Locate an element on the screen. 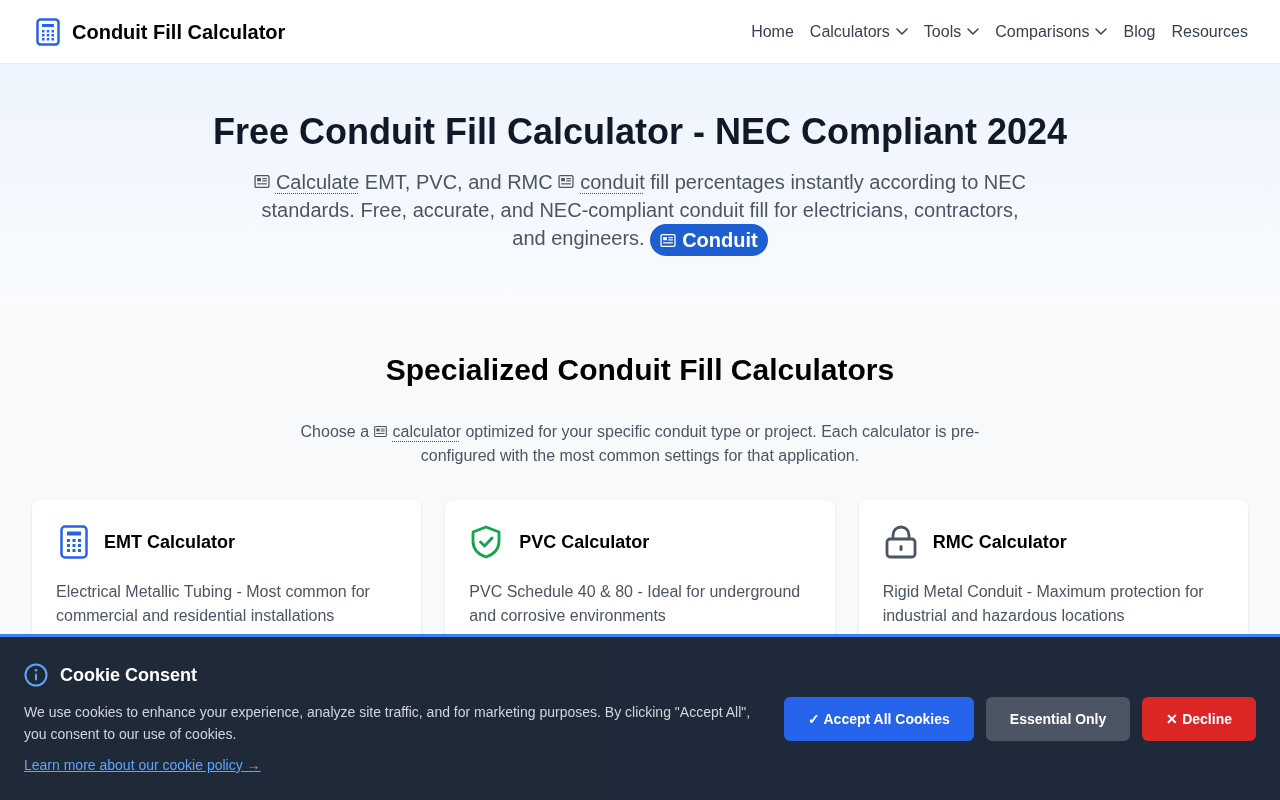 The image size is (1280, 800). page-title: Free Conduit Fill Calculator - NEC Compliant 2024 is located at coordinates (640, 132).